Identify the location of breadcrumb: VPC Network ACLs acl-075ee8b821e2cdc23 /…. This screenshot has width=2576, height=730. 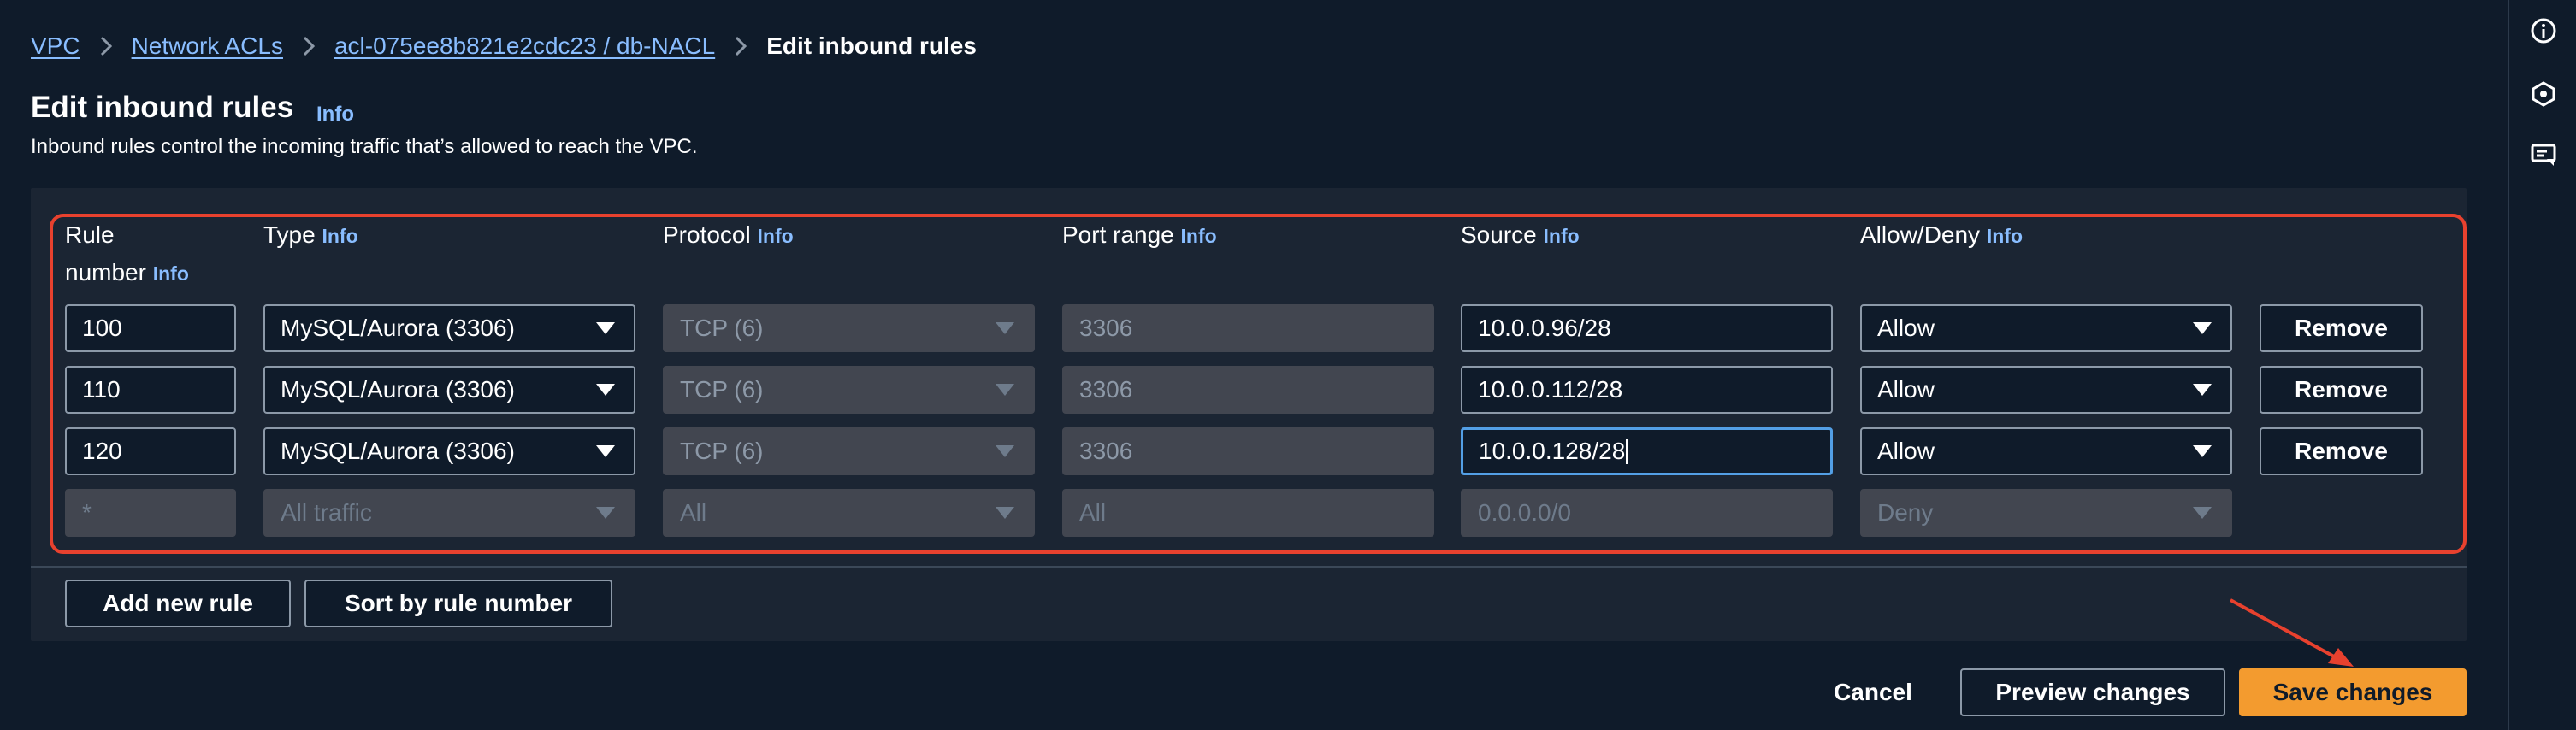
(504, 46).